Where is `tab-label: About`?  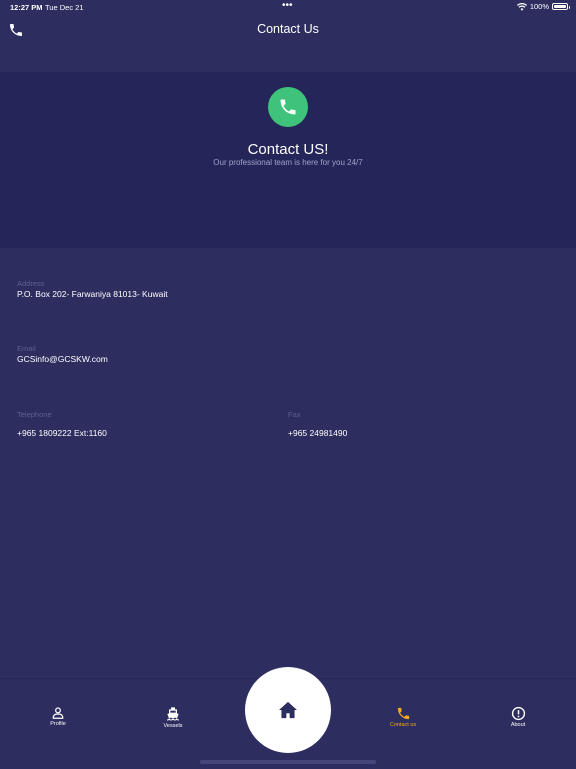 tab-label: About is located at coordinates (518, 725).